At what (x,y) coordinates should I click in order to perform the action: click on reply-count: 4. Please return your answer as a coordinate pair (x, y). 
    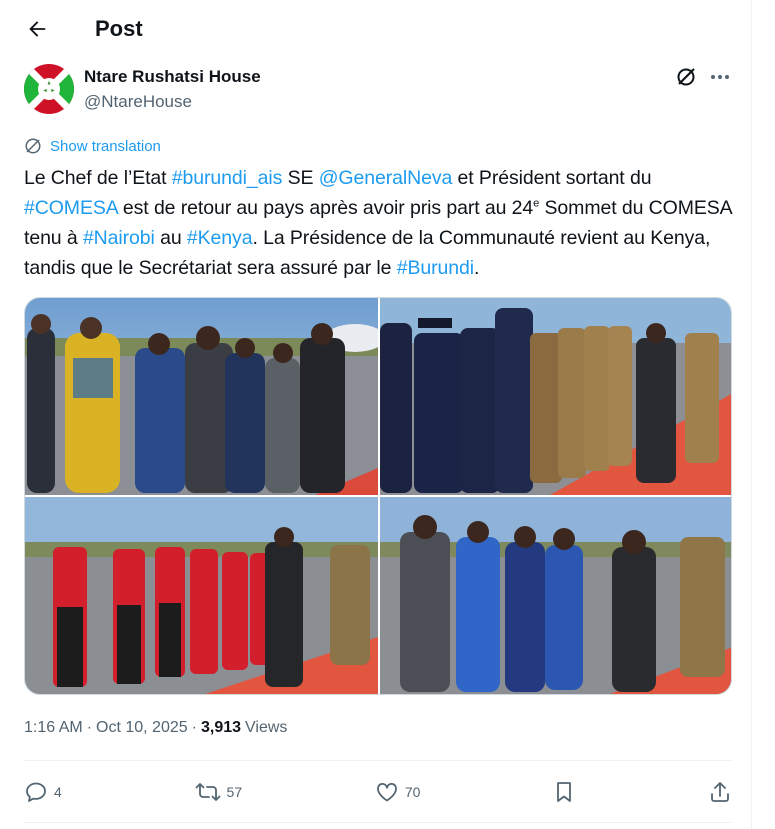
    Looking at the image, I should click on (58, 792).